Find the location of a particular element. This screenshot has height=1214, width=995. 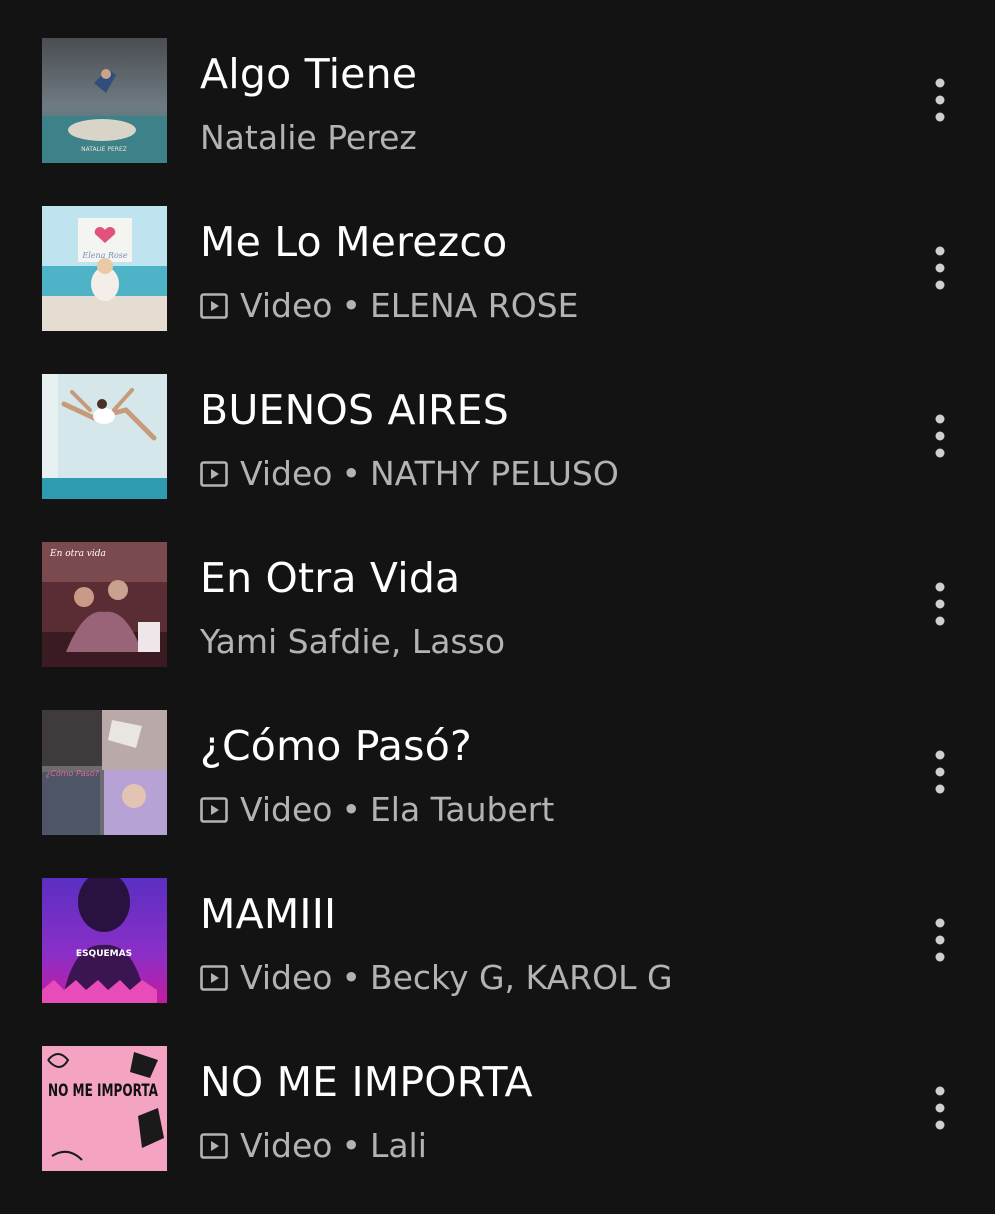

album-art-mamiii: ESQUEMAS is located at coordinates (104, 940).